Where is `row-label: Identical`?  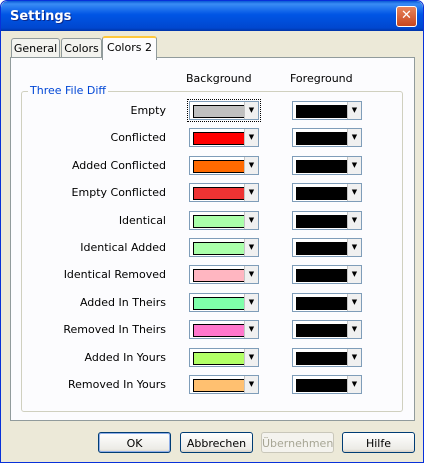
row-label: Identical is located at coordinates (142, 220).